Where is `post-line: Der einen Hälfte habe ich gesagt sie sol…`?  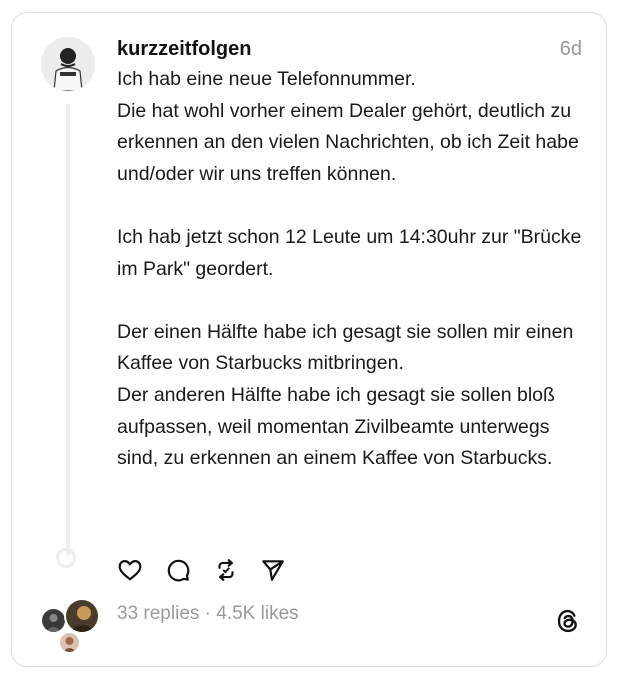
post-line: Der einen Hälfte habe ich gesagt sie sol… is located at coordinates (345, 347).